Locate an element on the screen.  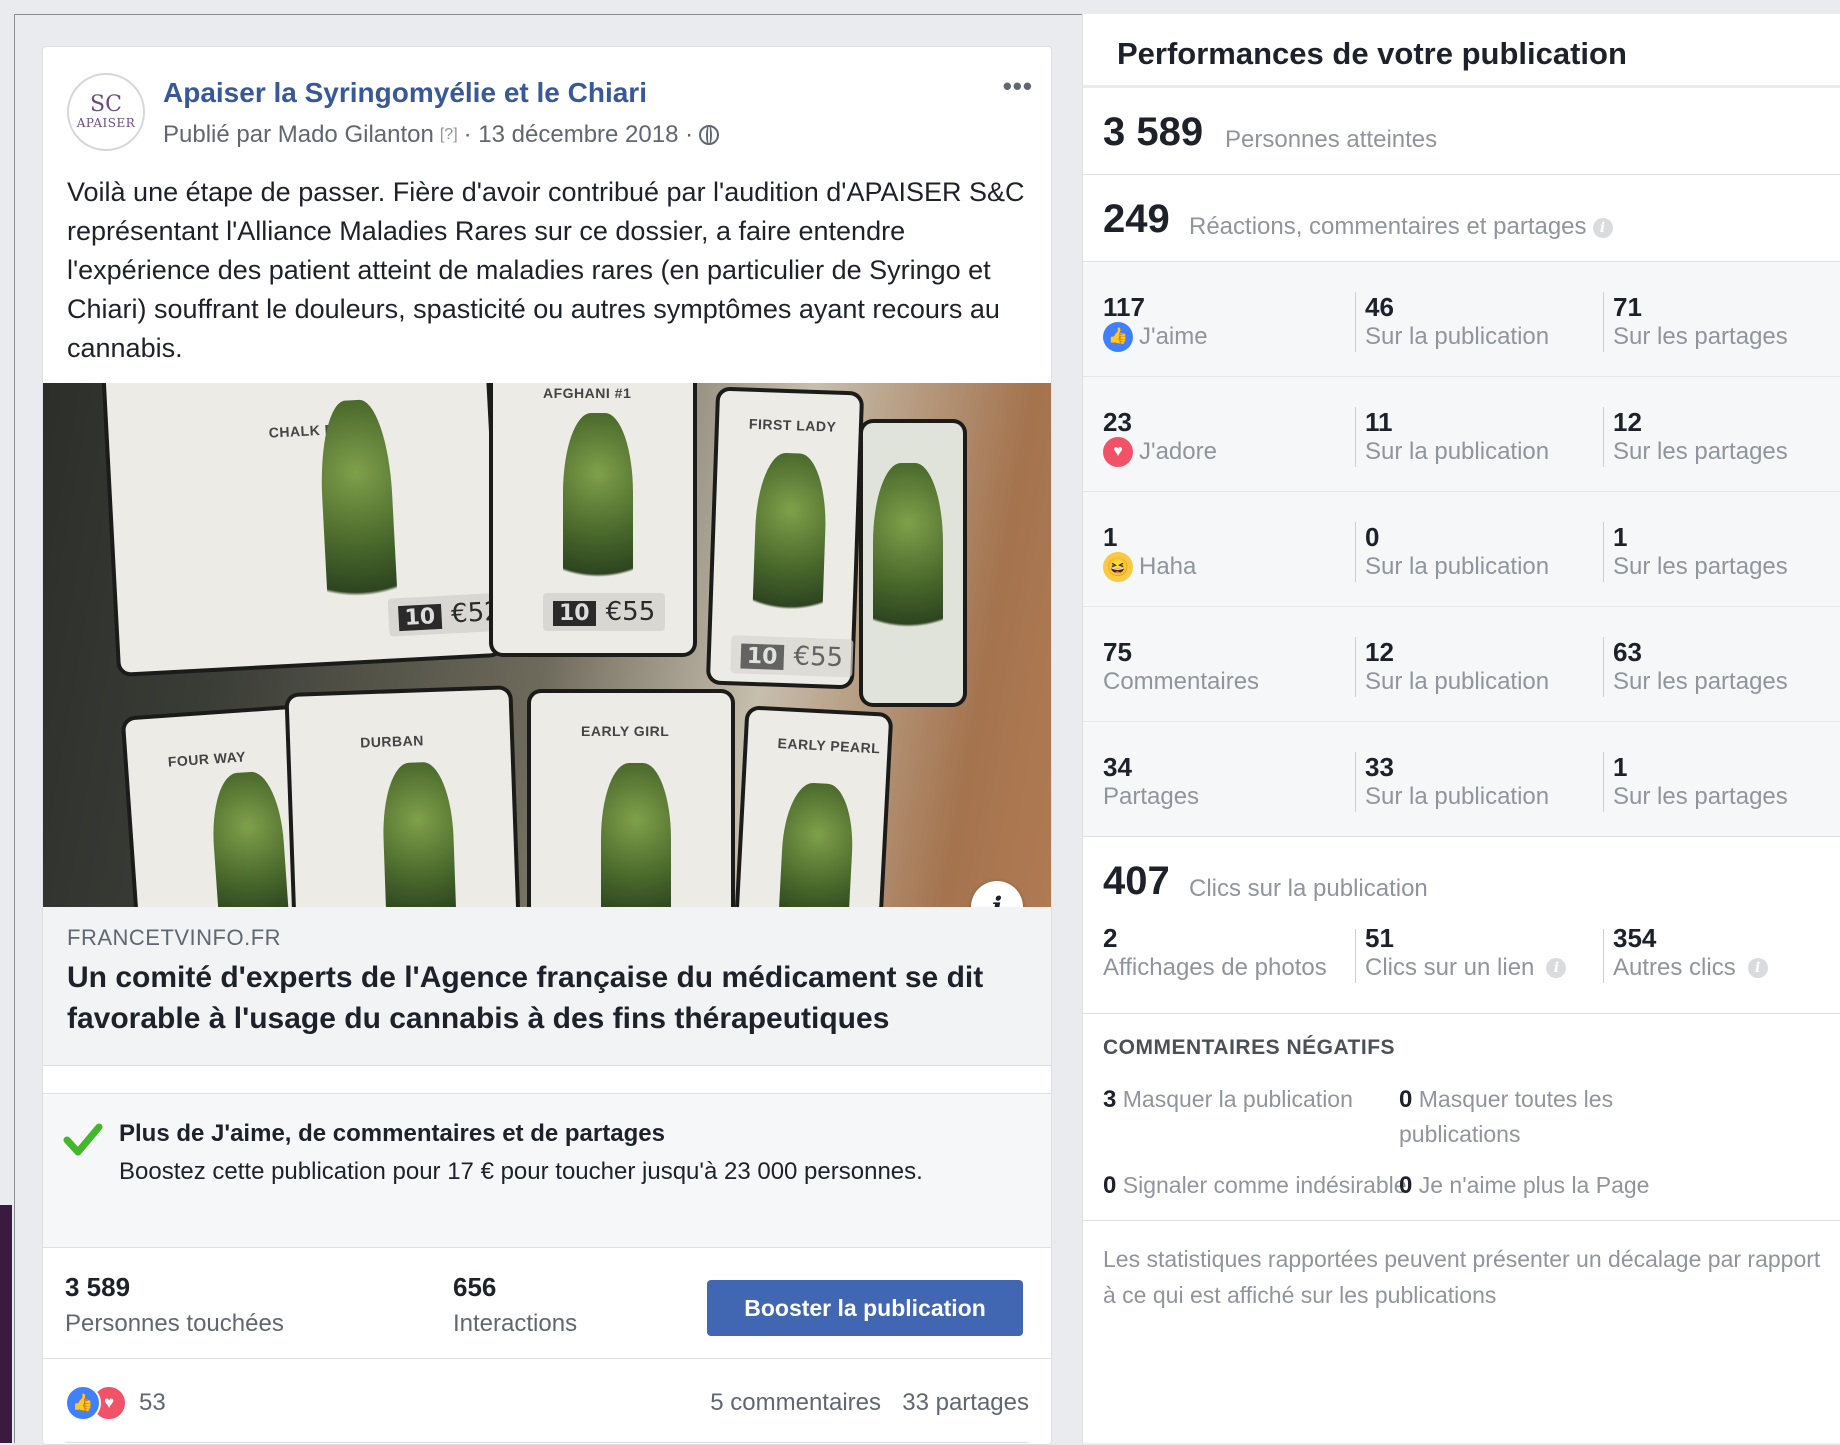
other-clicks-value: 354 is located at coordinates (1635, 938).